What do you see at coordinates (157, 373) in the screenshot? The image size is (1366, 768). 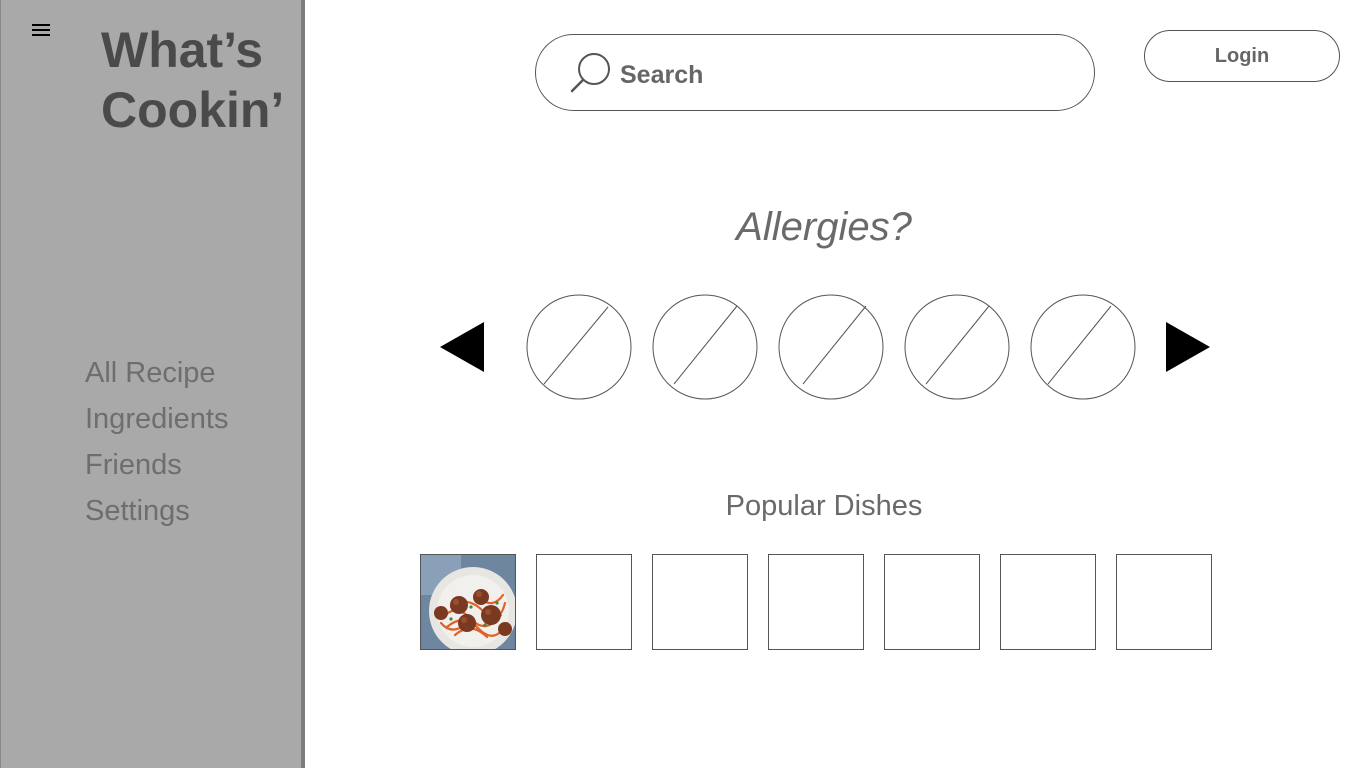 I see `sidebar-item-all-recipe: All Recipe` at bounding box center [157, 373].